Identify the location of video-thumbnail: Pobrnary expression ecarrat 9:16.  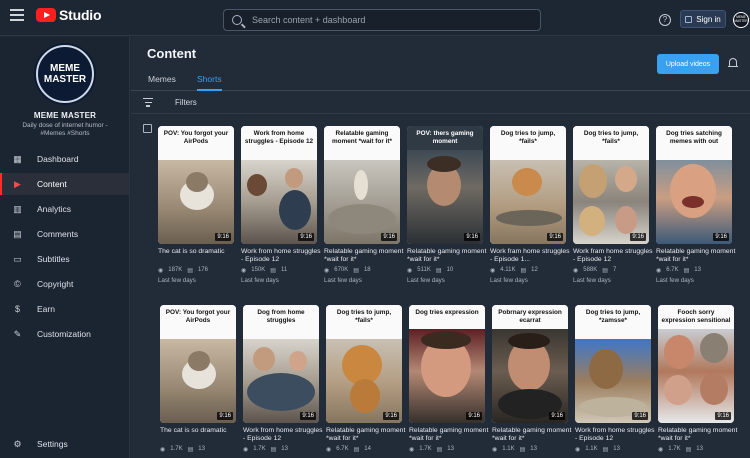
(530, 364).